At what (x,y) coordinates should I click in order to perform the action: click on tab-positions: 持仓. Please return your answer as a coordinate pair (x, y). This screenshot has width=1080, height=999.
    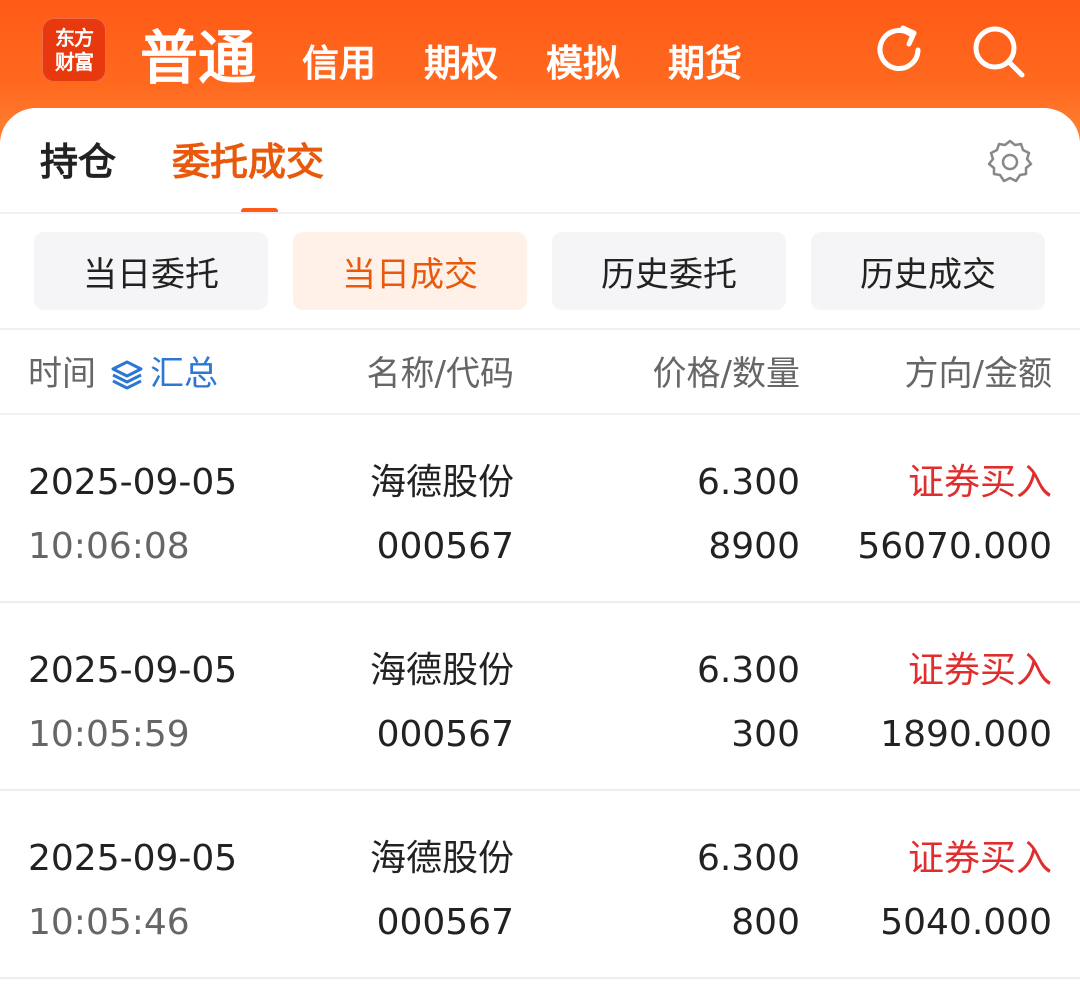
    Looking at the image, I should click on (78, 162).